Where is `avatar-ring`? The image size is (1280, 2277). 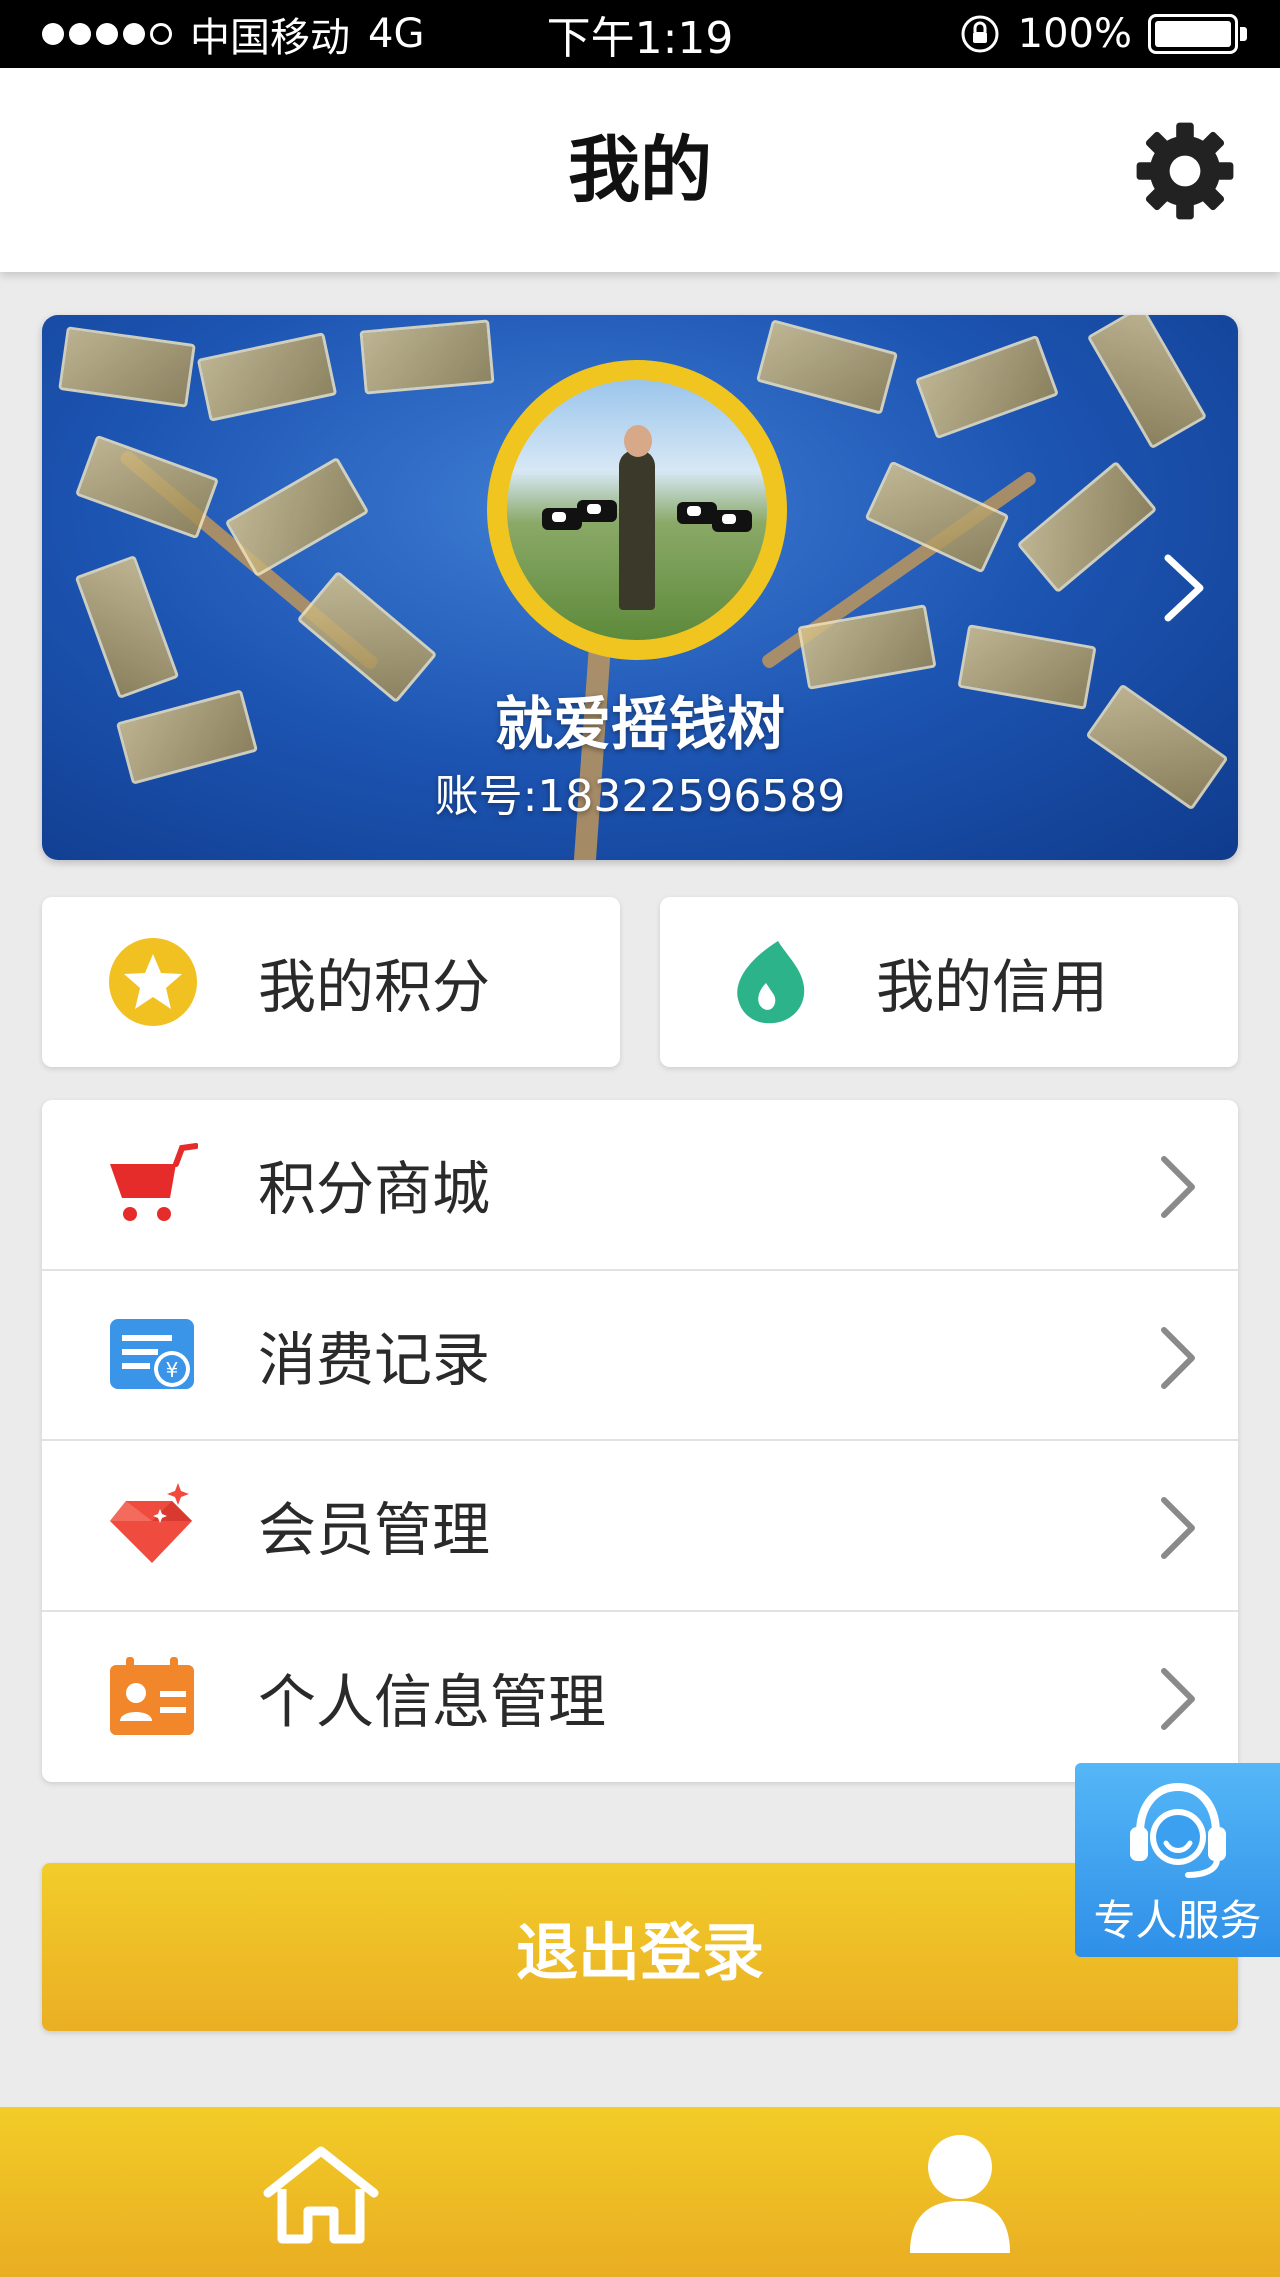
avatar-ring is located at coordinates (637, 510).